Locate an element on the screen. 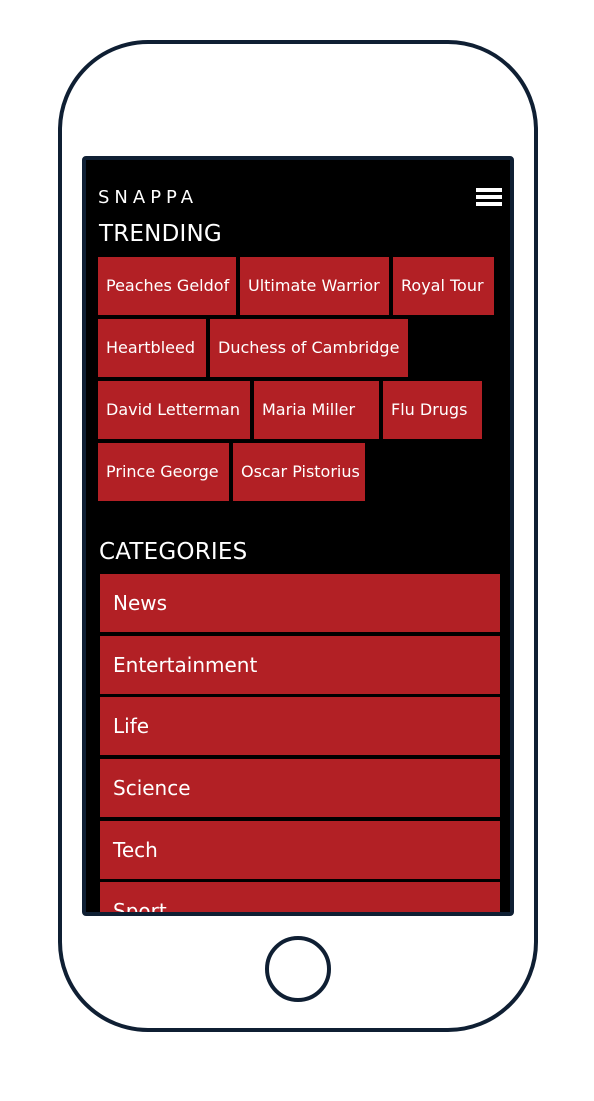 The width and height of the screenshot is (594, 1101). trending-tag: Oscar Pistorius is located at coordinates (299, 472).